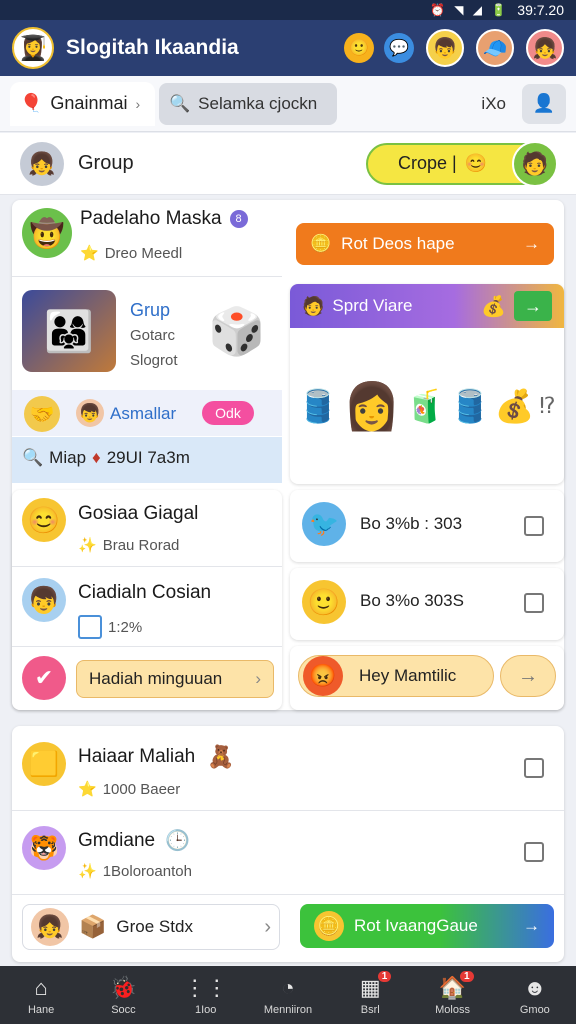  What do you see at coordinates (82, 103) in the screenshot?
I see `tab-gnainmai: 🎈 Gnainmai ›` at bounding box center [82, 103].